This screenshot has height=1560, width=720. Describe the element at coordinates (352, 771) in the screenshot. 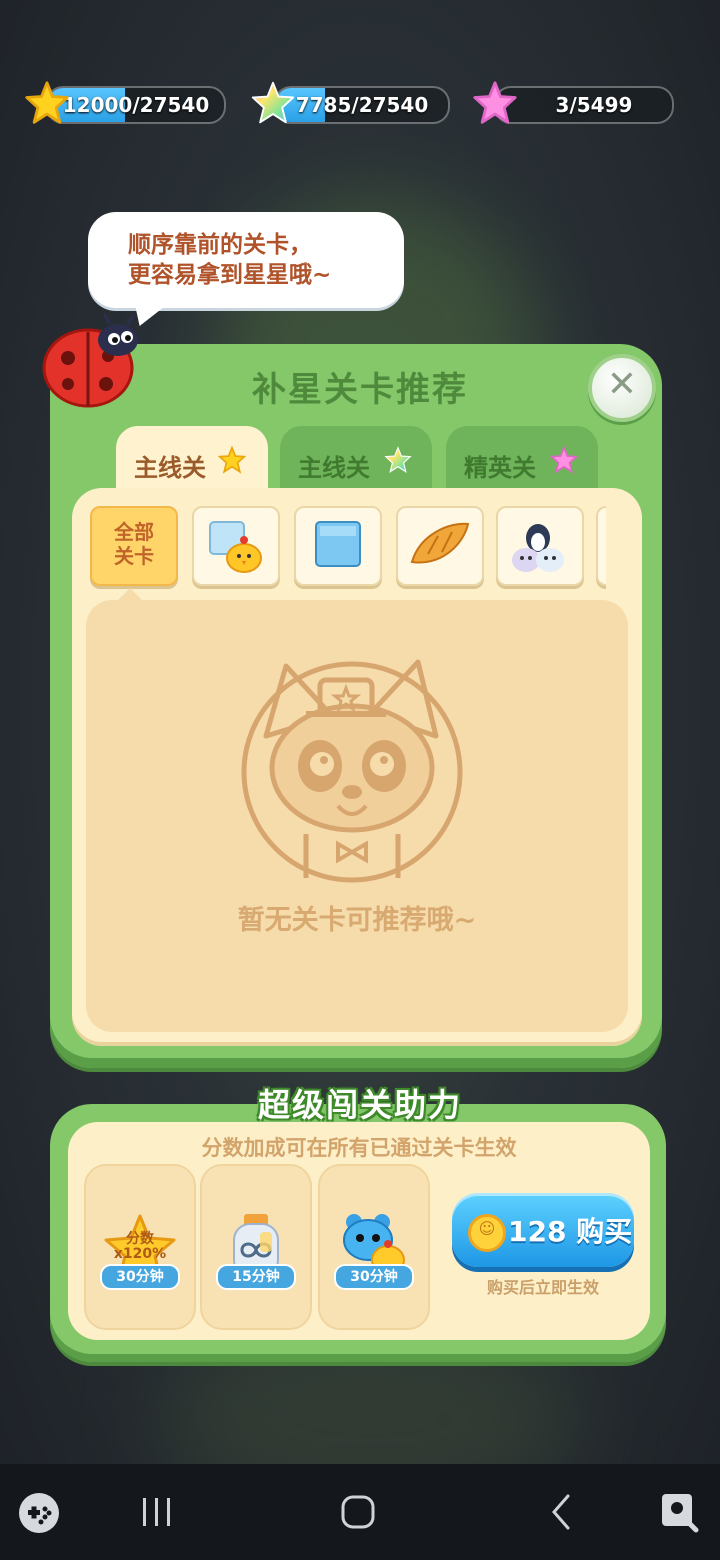

I see `raccoon-mascot-icon` at that location.